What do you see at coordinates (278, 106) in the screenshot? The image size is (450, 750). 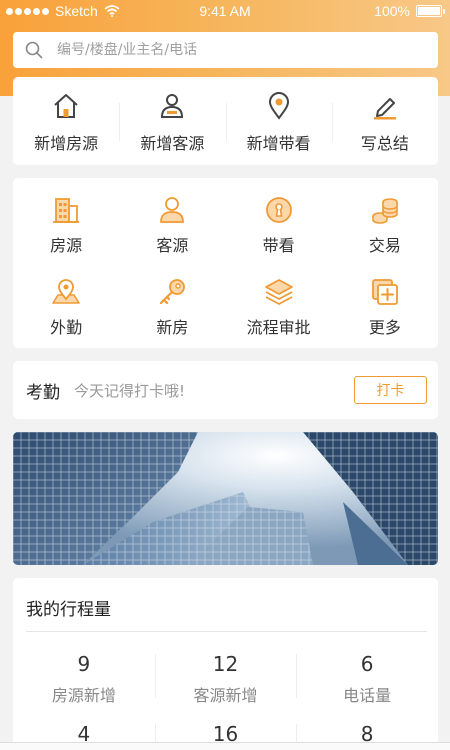 I see `location-pin-icon` at bounding box center [278, 106].